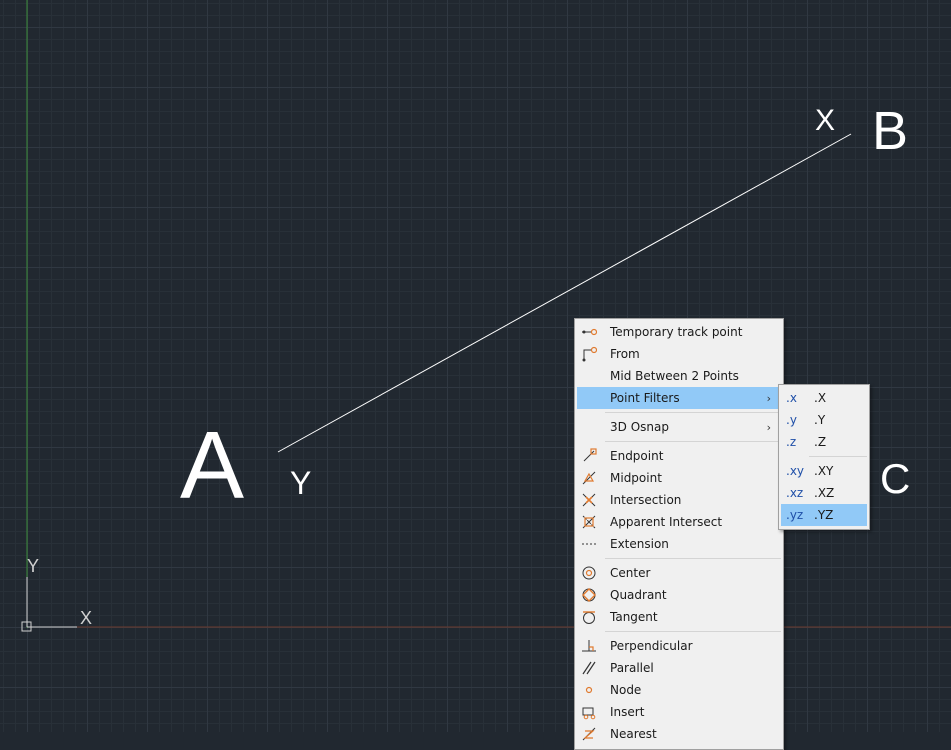 Image resolution: width=951 pixels, height=750 pixels. What do you see at coordinates (895, 478) in the screenshot?
I see `point-c-label: C` at bounding box center [895, 478].